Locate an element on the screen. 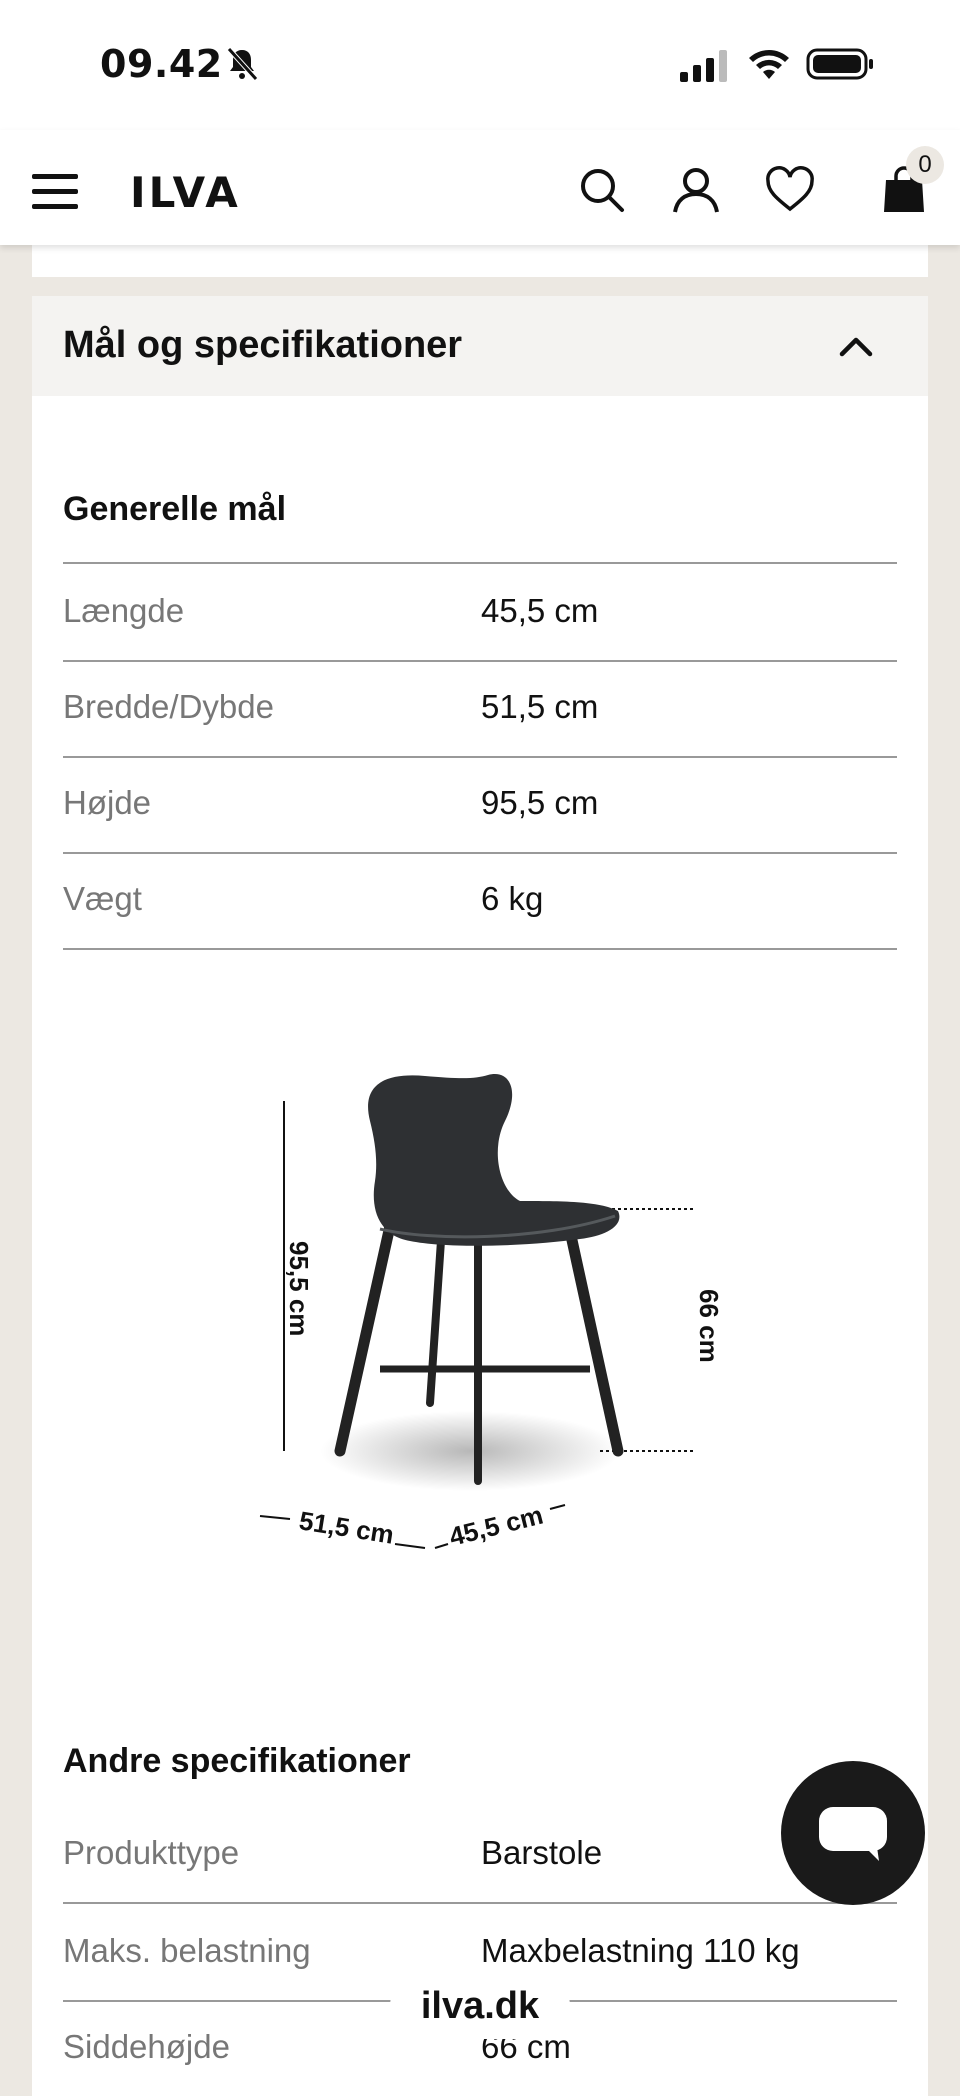  spec-row: Længde 45,5 cm is located at coordinates (480, 612).